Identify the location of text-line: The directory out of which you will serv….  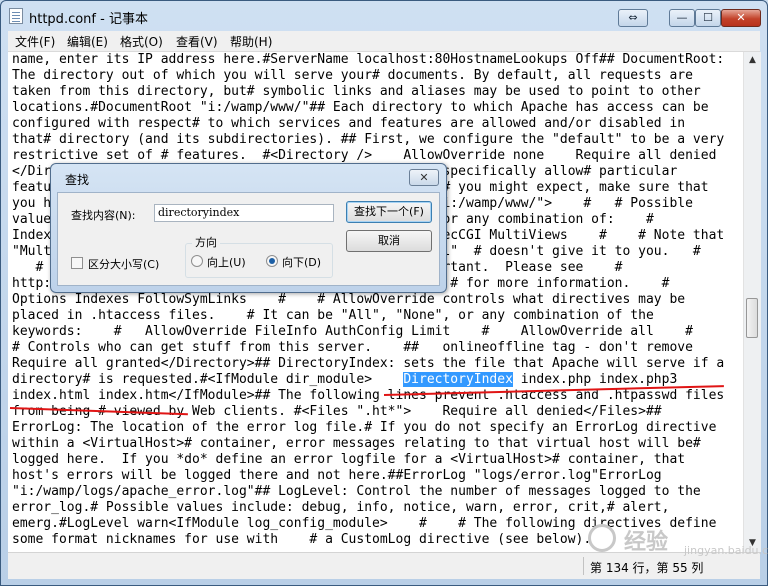
(352, 75).